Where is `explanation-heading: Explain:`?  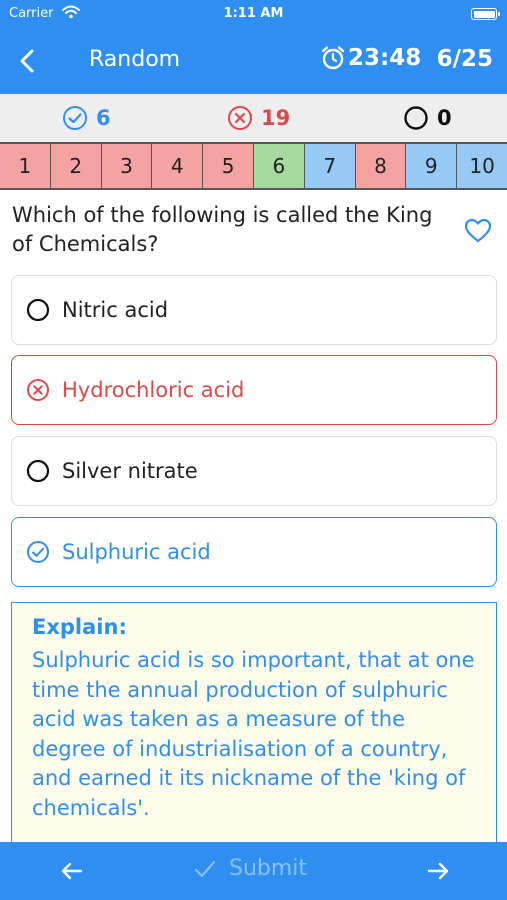
explanation-heading: Explain: is located at coordinates (79, 627).